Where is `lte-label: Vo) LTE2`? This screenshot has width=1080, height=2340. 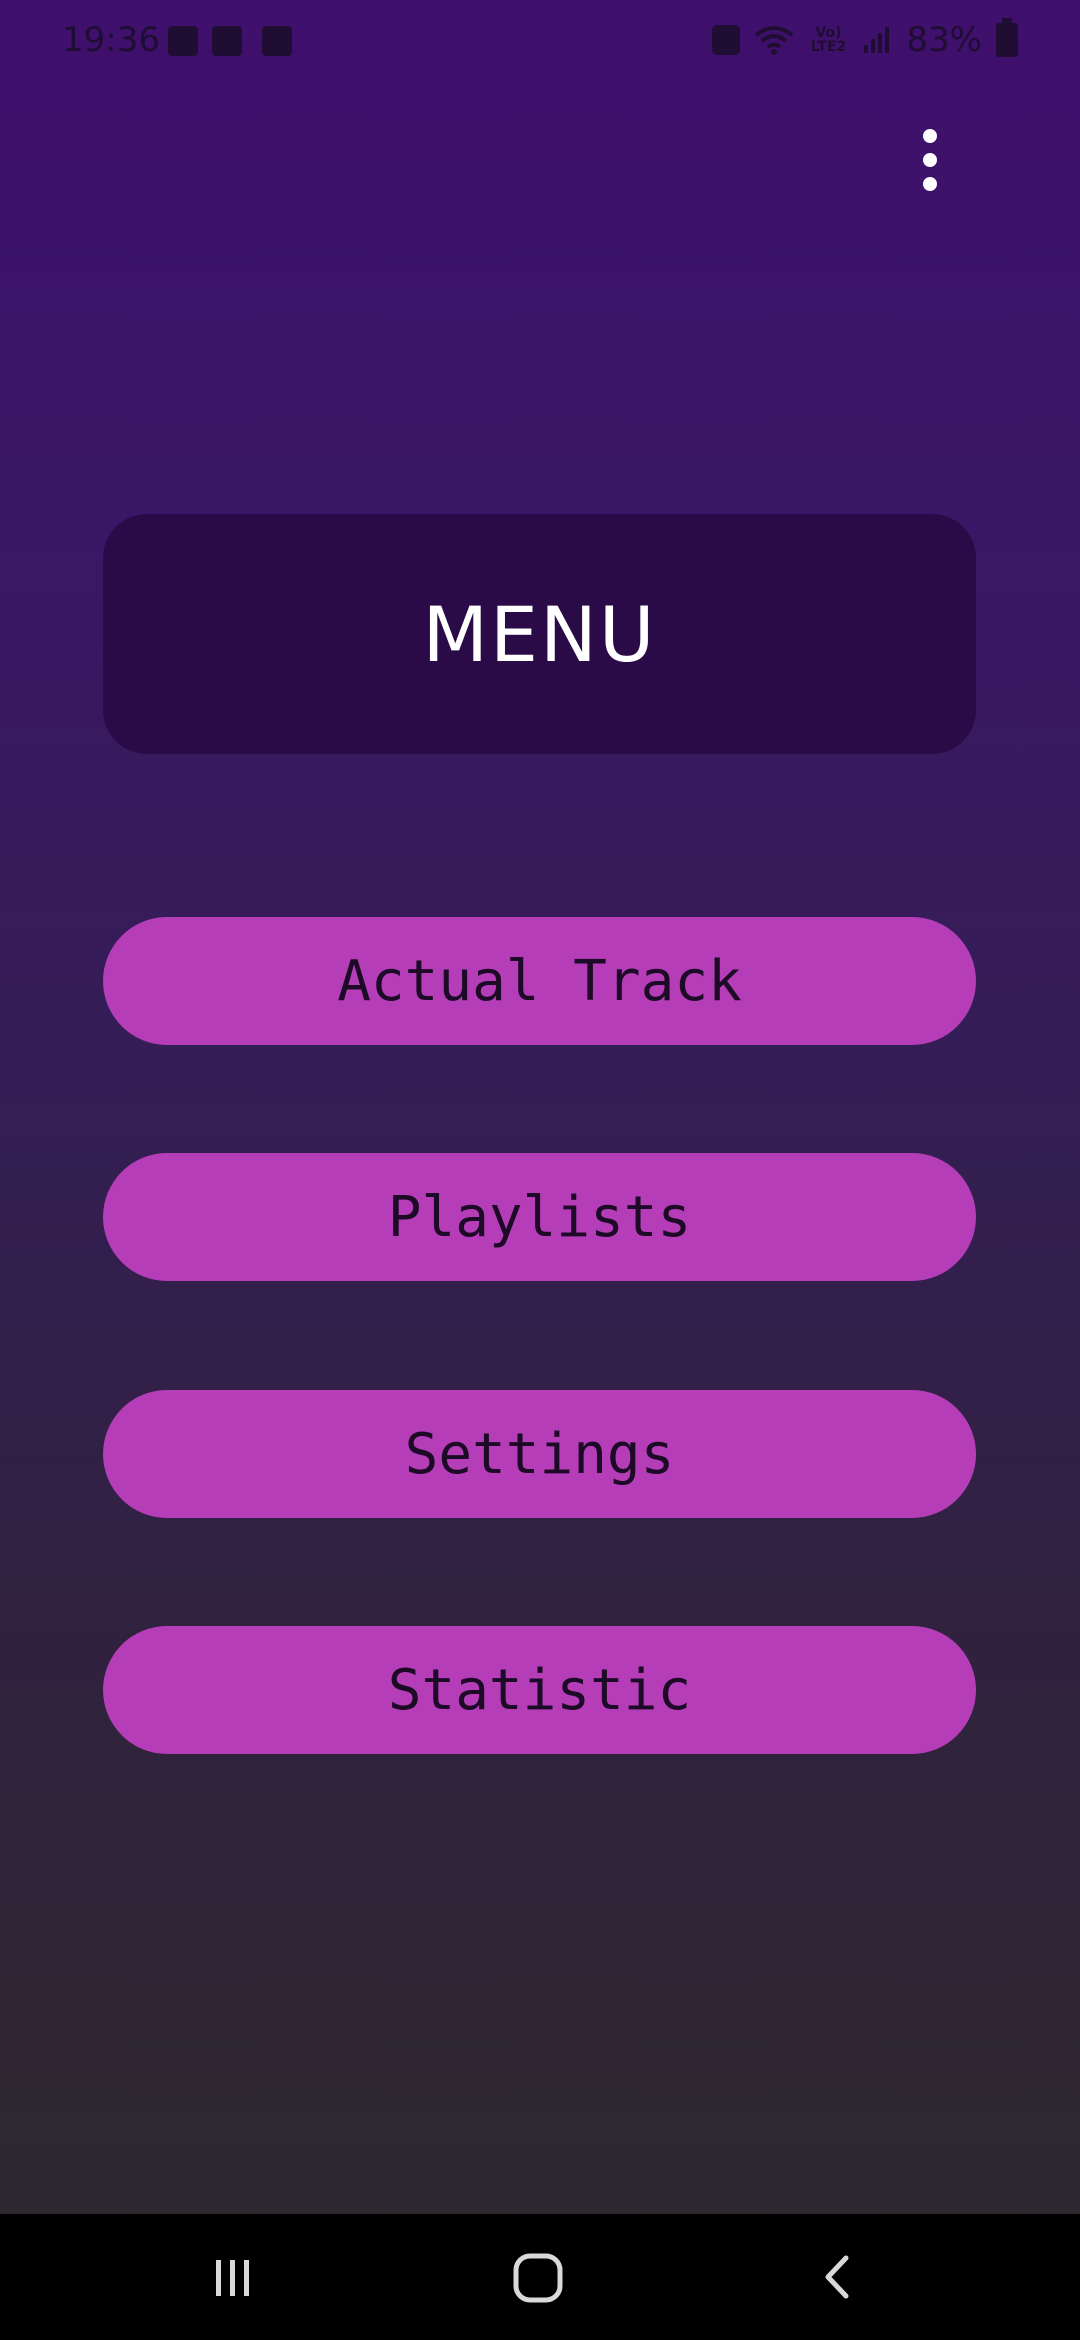 lte-label: Vo) LTE2 is located at coordinates (828, 40).